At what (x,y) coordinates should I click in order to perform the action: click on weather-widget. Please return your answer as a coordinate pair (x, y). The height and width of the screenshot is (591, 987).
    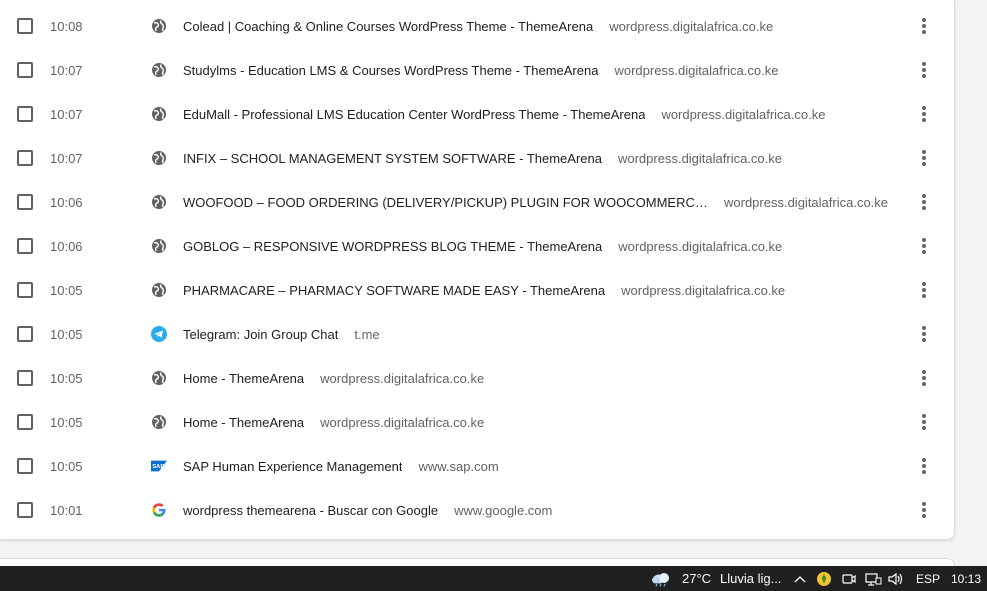
    Looking at the image, I should click on (661, 578).